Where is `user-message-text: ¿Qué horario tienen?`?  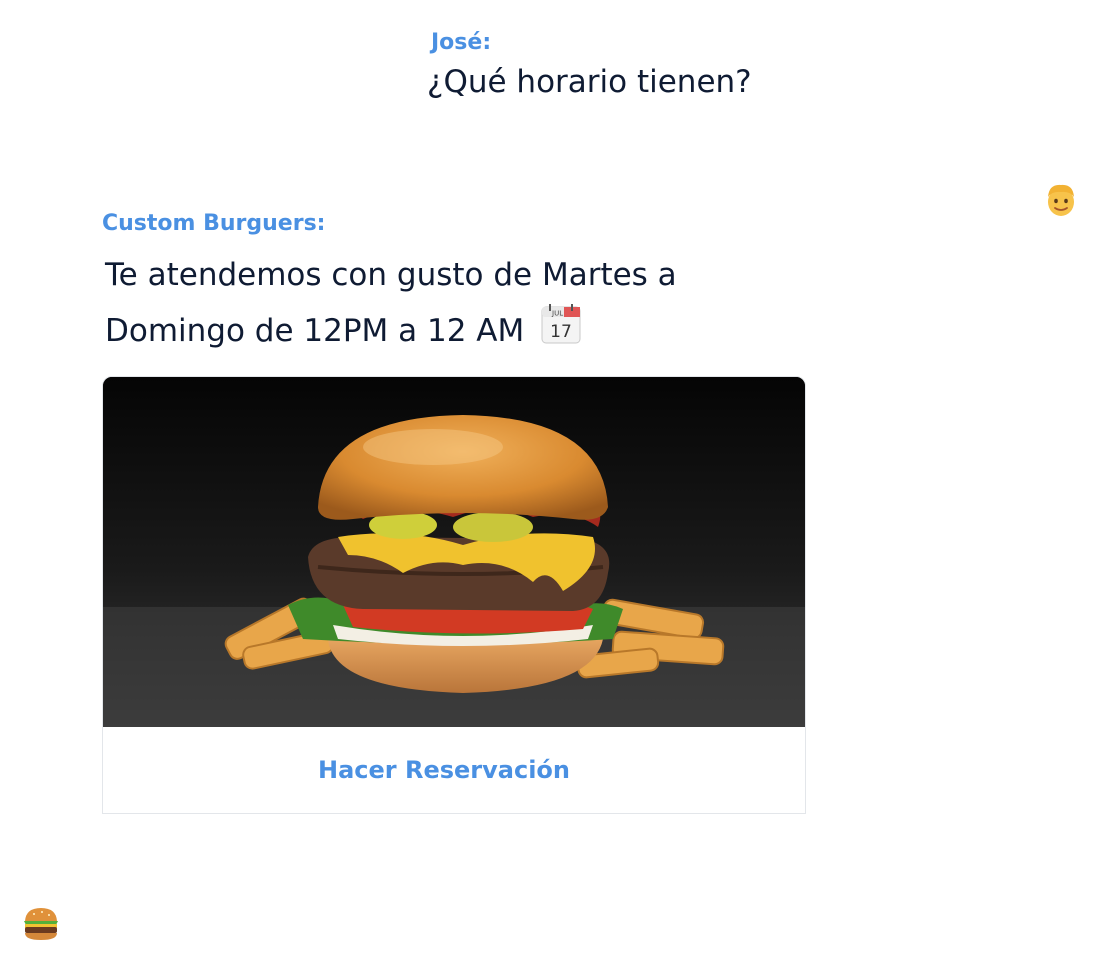 user-message-text: ¿Qué horario tienen? is located at coordinates (589, 82).